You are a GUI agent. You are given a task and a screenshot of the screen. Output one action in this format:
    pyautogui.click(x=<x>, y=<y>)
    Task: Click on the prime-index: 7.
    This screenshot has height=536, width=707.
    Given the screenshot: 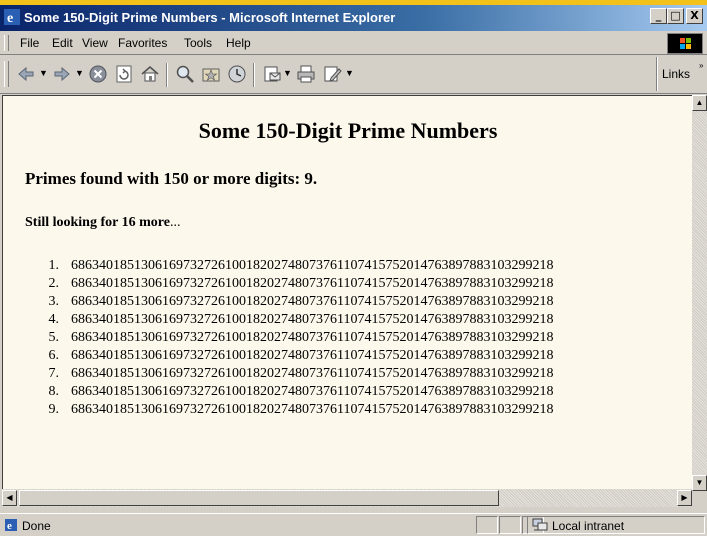 What is the action you would take?
    pyautogui.click(x=54, y=373)
    